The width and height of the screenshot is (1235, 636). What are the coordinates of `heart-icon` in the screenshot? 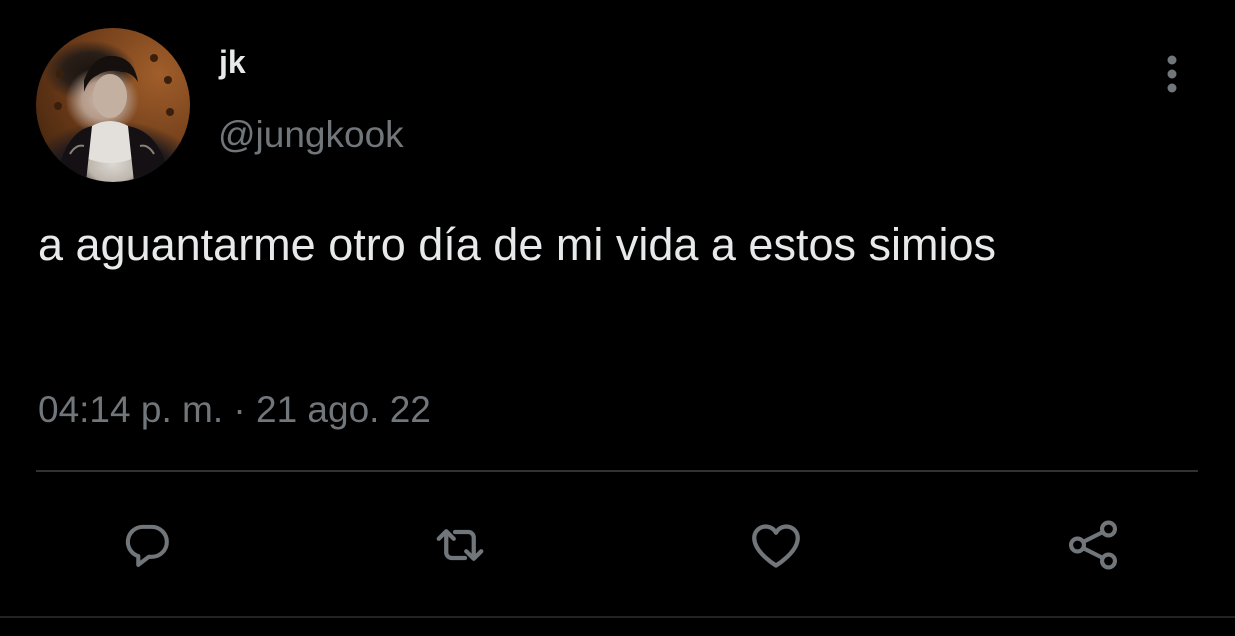 It's located at (776, 546).